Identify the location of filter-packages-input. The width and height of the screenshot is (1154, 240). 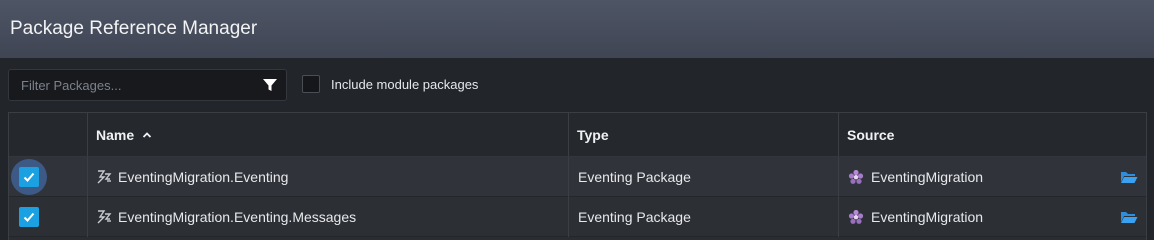
(129, 85).